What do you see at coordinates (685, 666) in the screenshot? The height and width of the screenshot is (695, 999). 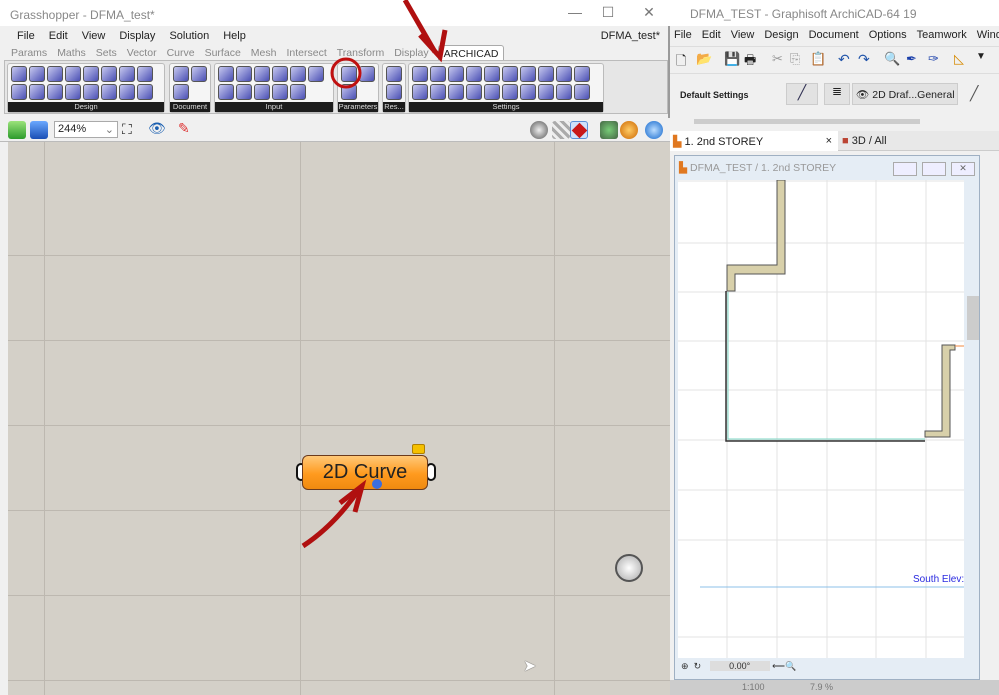 I see `zoom-fit-icon: ⊕` at bounding box center [685, 666].